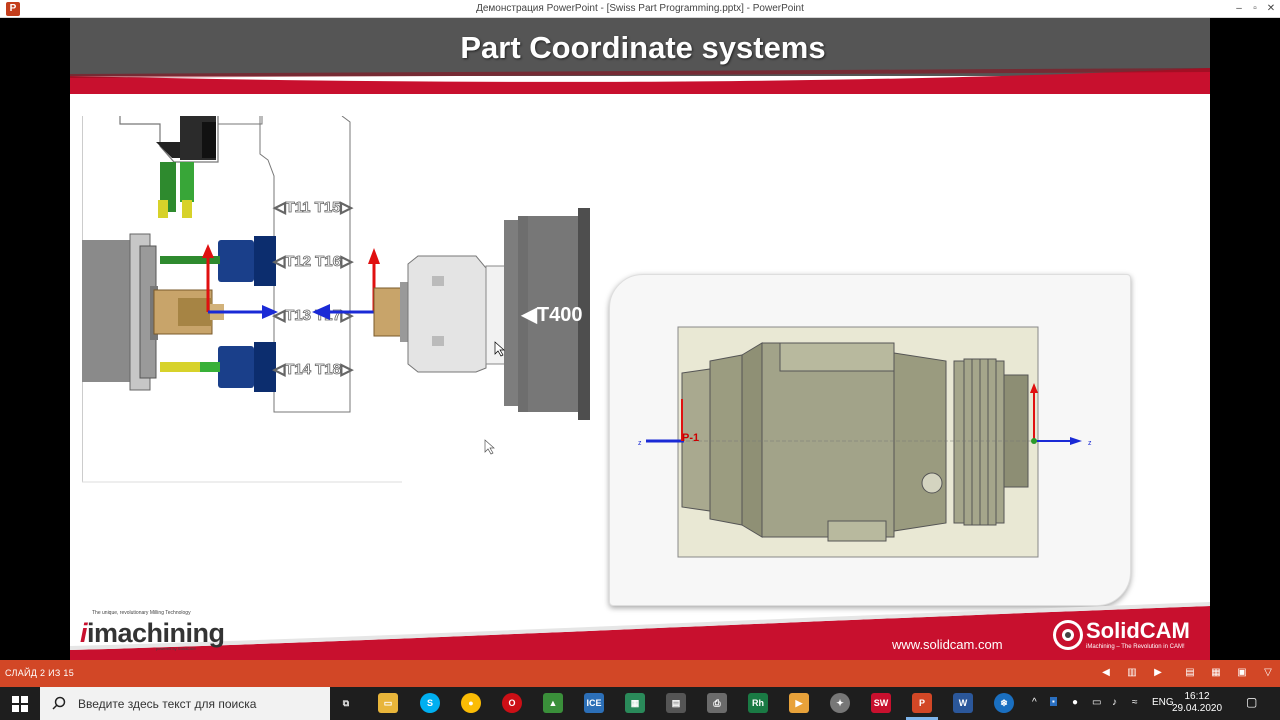 This screenshot has height=720, width=1280. I want to click on slide-title: Part Coordinate systems, so click(643, 47).